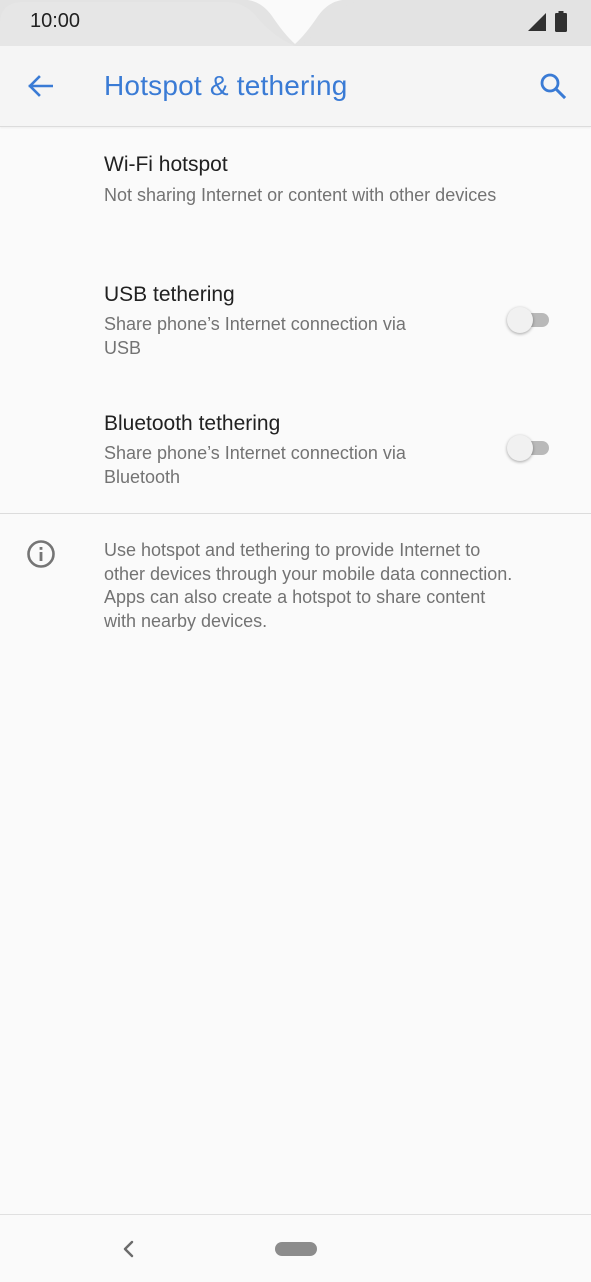 Image resolution: width=591 pixels, height=1282 pixels. I want to click on status-bar: 10:00, so click(295, 23).